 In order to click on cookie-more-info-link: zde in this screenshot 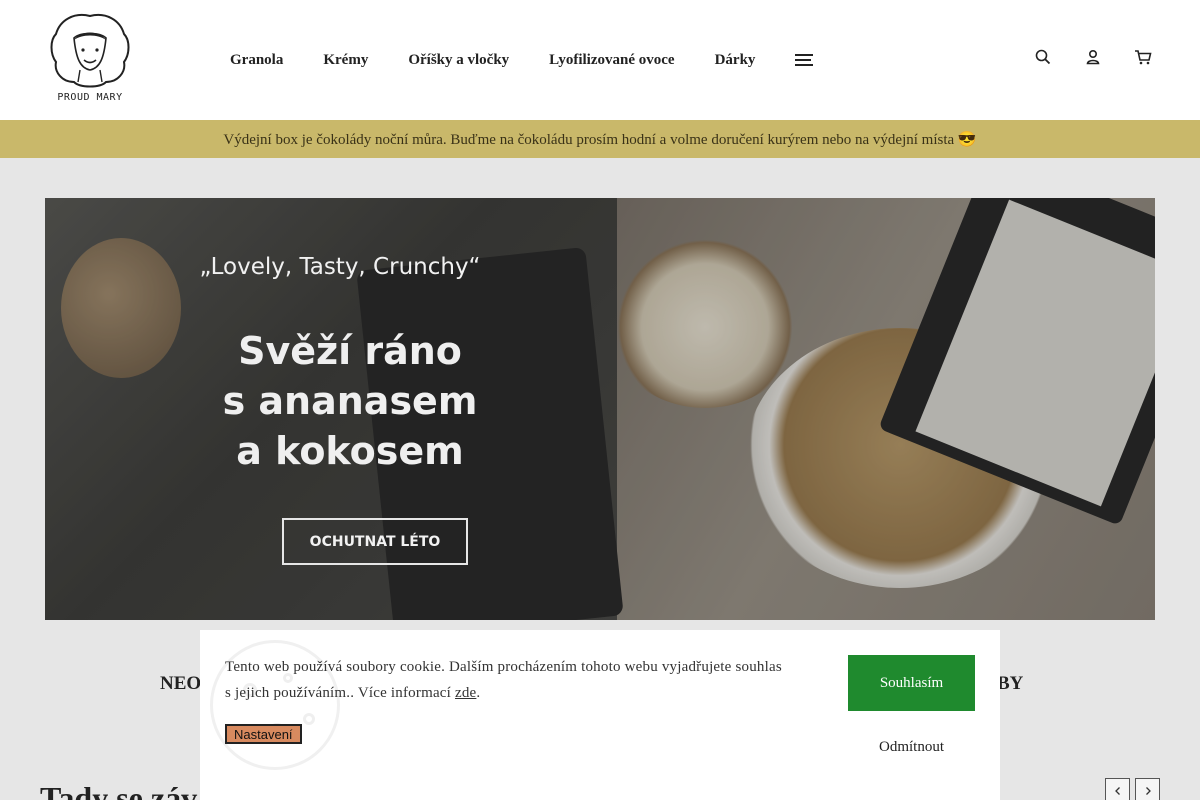, I will do `click(465, 693)`.